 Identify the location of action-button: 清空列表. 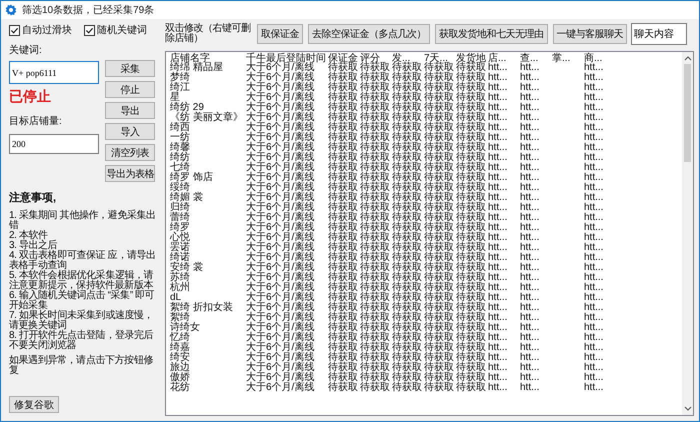
(130, 152).